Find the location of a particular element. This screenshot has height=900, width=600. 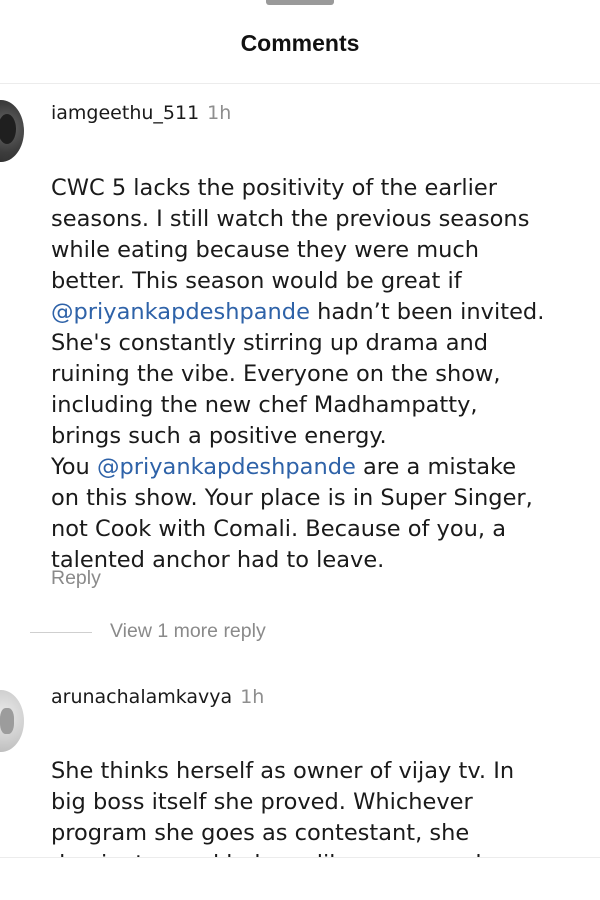

header-divider is located at coordinates (300, 83).